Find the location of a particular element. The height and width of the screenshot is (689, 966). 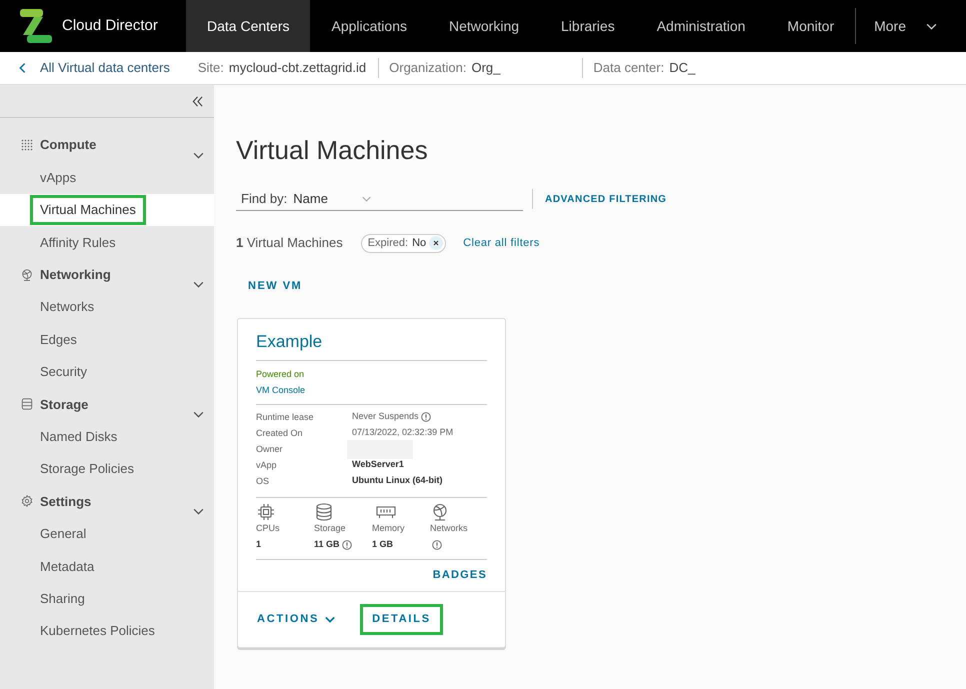

detail-value: Never Suspends is located at coordinates (385, 417).